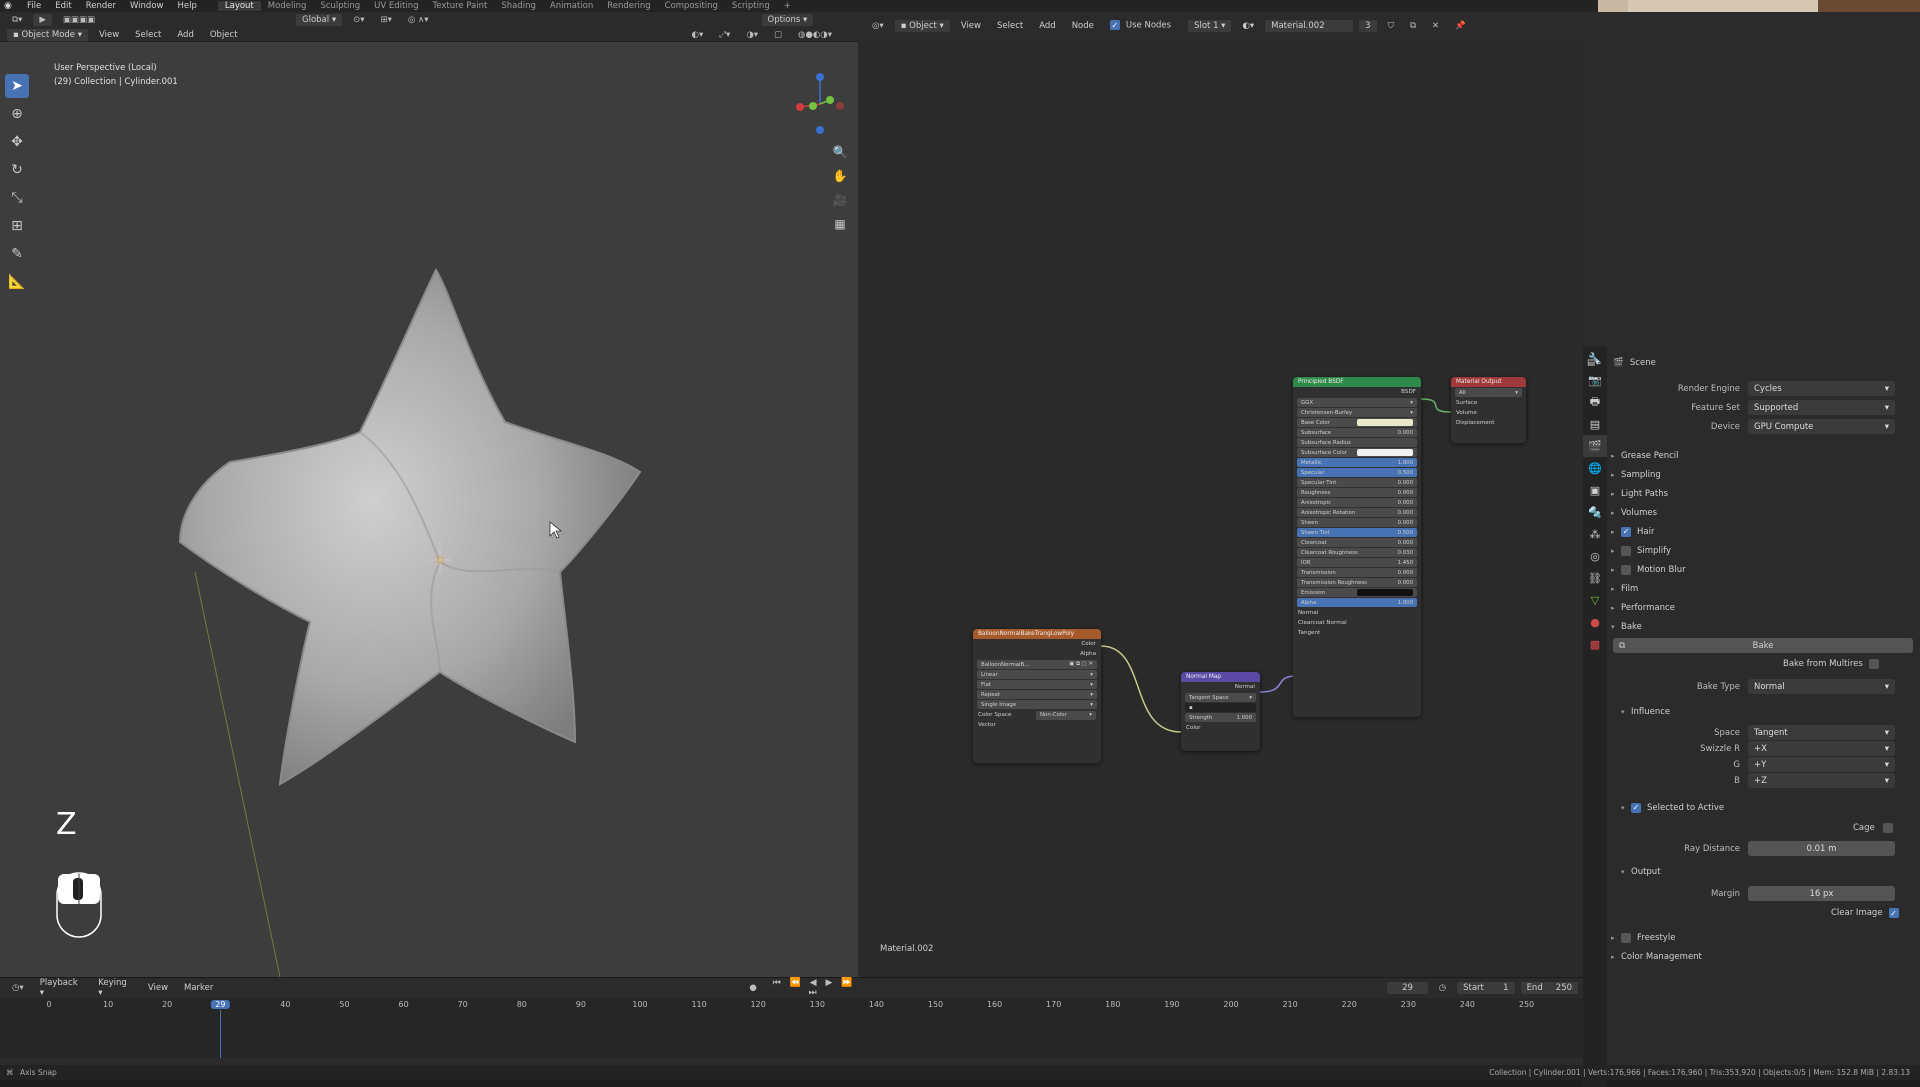 The height and width of the screenshot is (1087, 1920). What do you see at coordinates (752, 988) in the screenshot?
I see `record-icon: ●` at bounding box center [752, 988].